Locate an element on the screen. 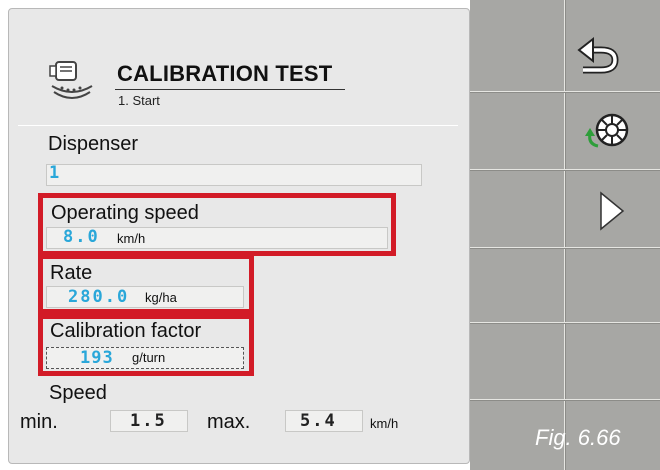  page-subtitle: 1. Start is located at coordinates (139, 100).